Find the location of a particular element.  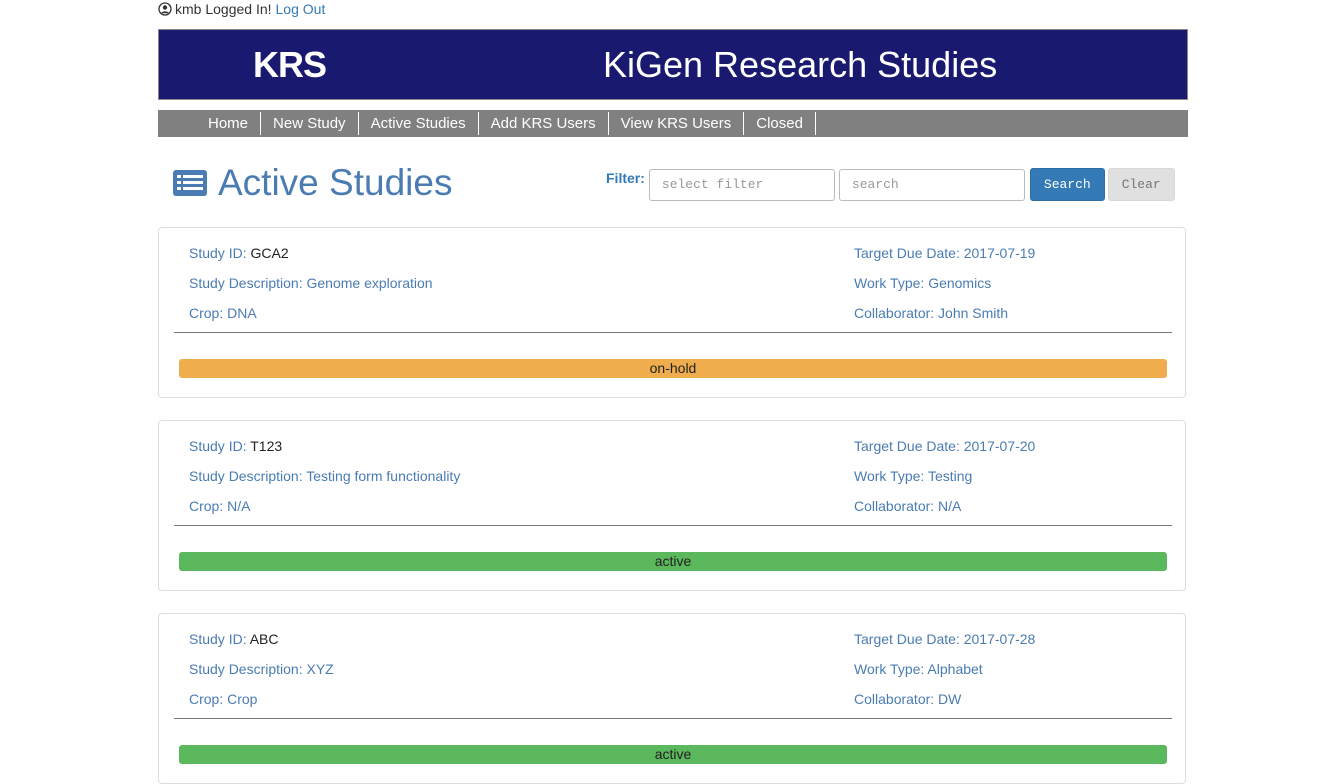

login-username: kmb Logged In! is located at coordinates (223, 9).